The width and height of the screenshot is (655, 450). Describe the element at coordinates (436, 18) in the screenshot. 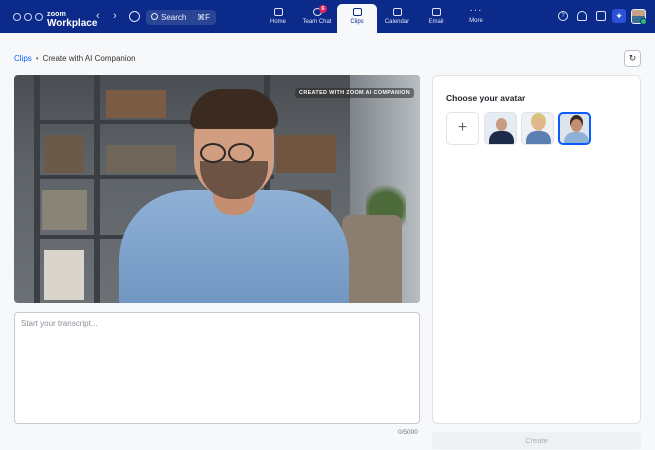

I see `tab-email: Email` at that location.